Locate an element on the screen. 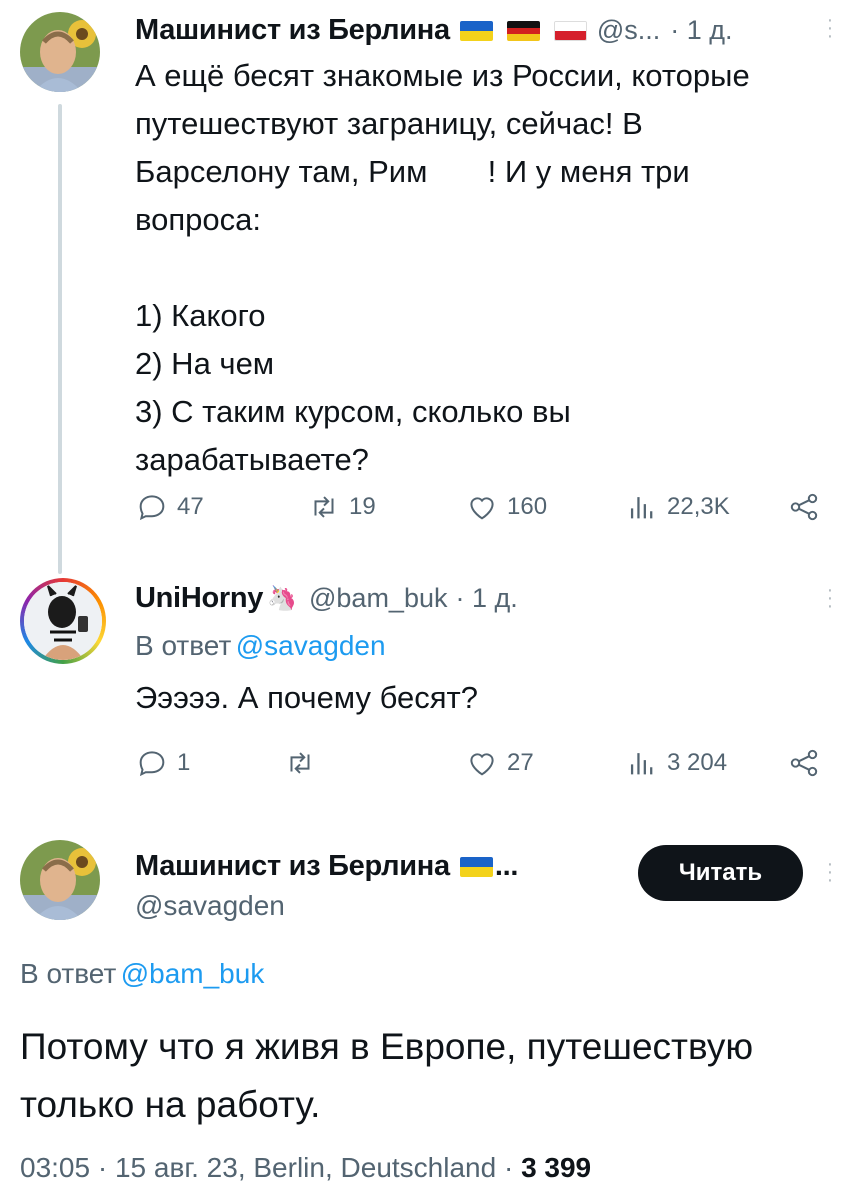 The height and width of the screenshot is (1200, 863). tweet-line is located at coordinates (485, 268).